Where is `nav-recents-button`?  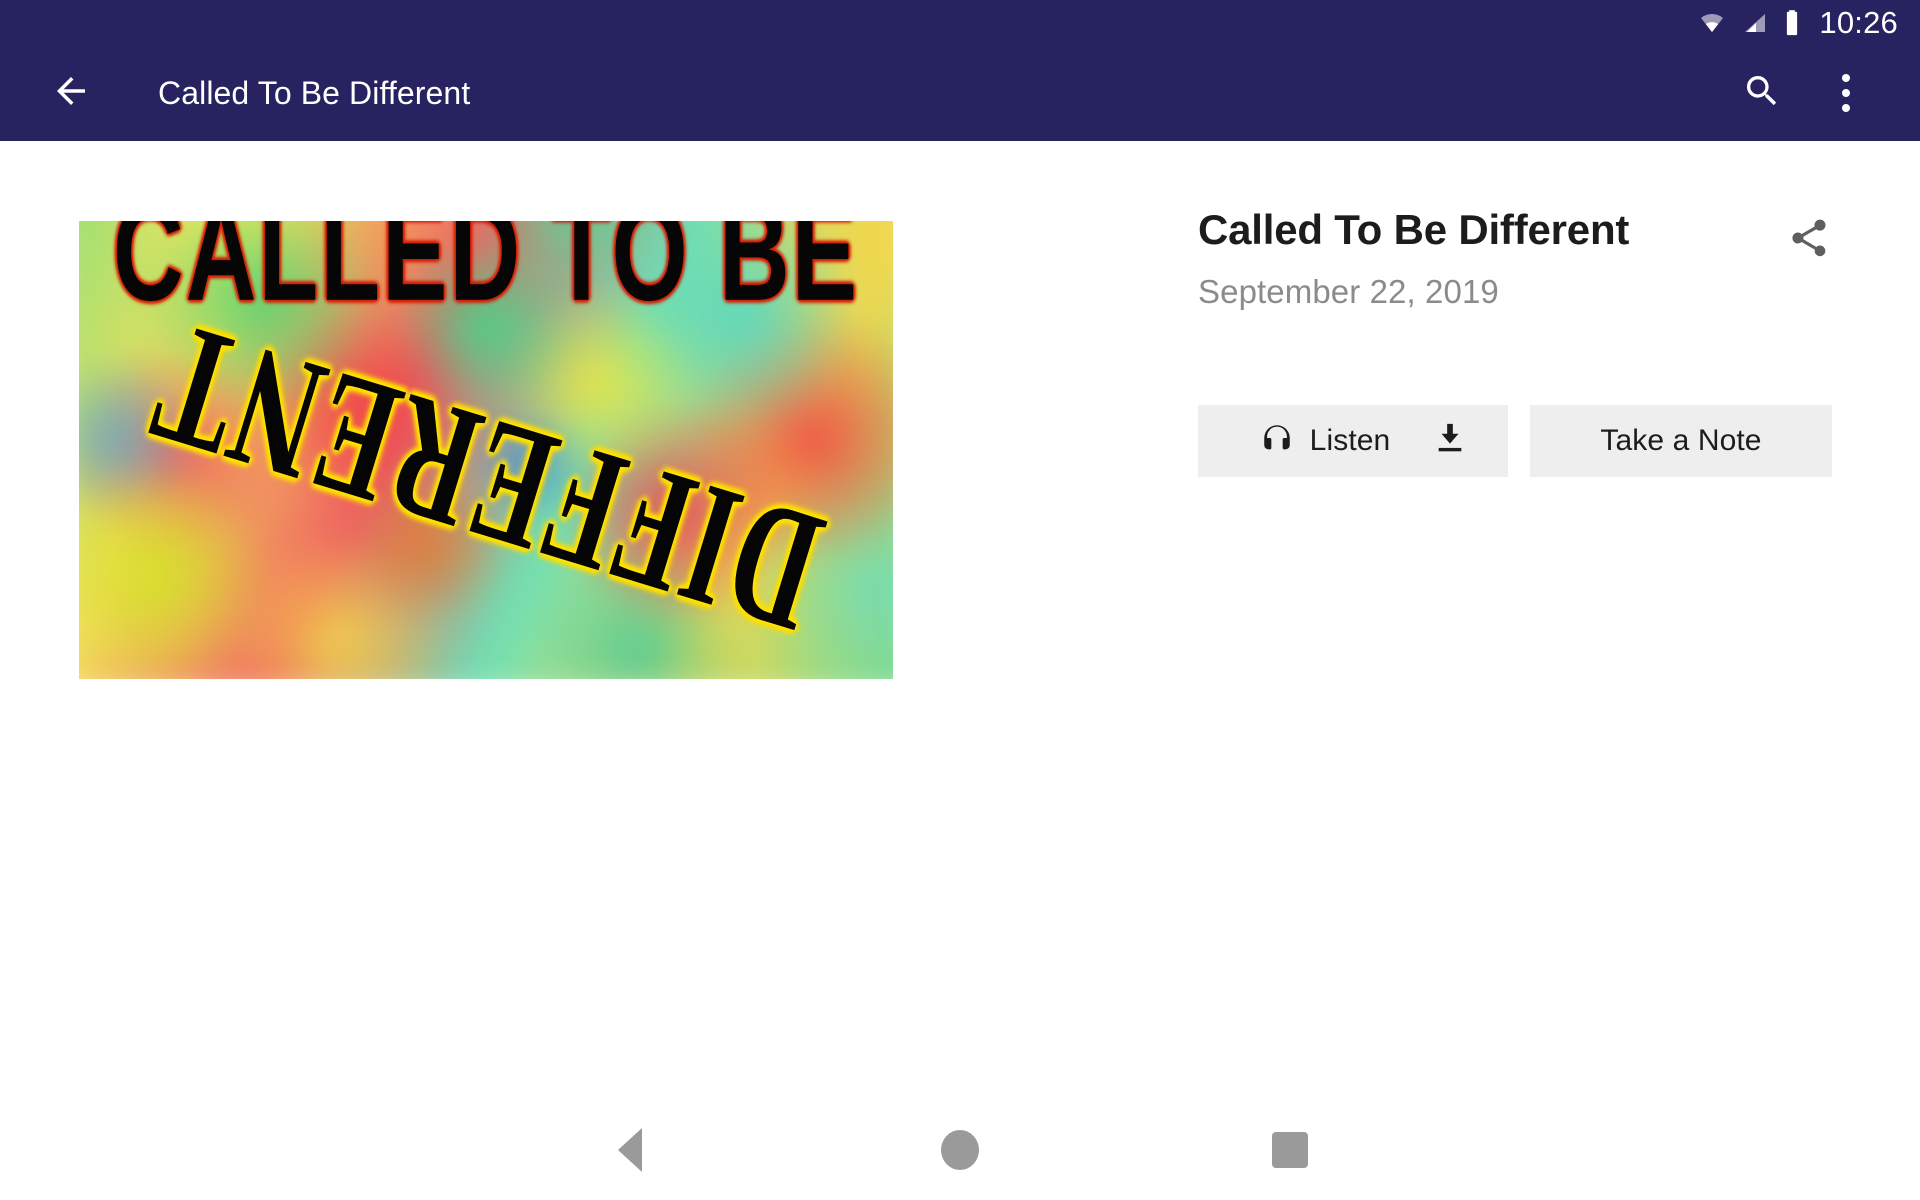 nav-recents-button is located at coordinates (1290, 1150).